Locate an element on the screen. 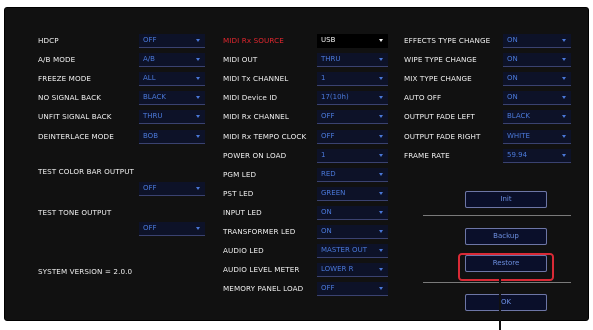 The height and width of the screenshot is (330, 593). test-tone-label: TEST TONE OUTPUT is located at coordinates (75, 212).